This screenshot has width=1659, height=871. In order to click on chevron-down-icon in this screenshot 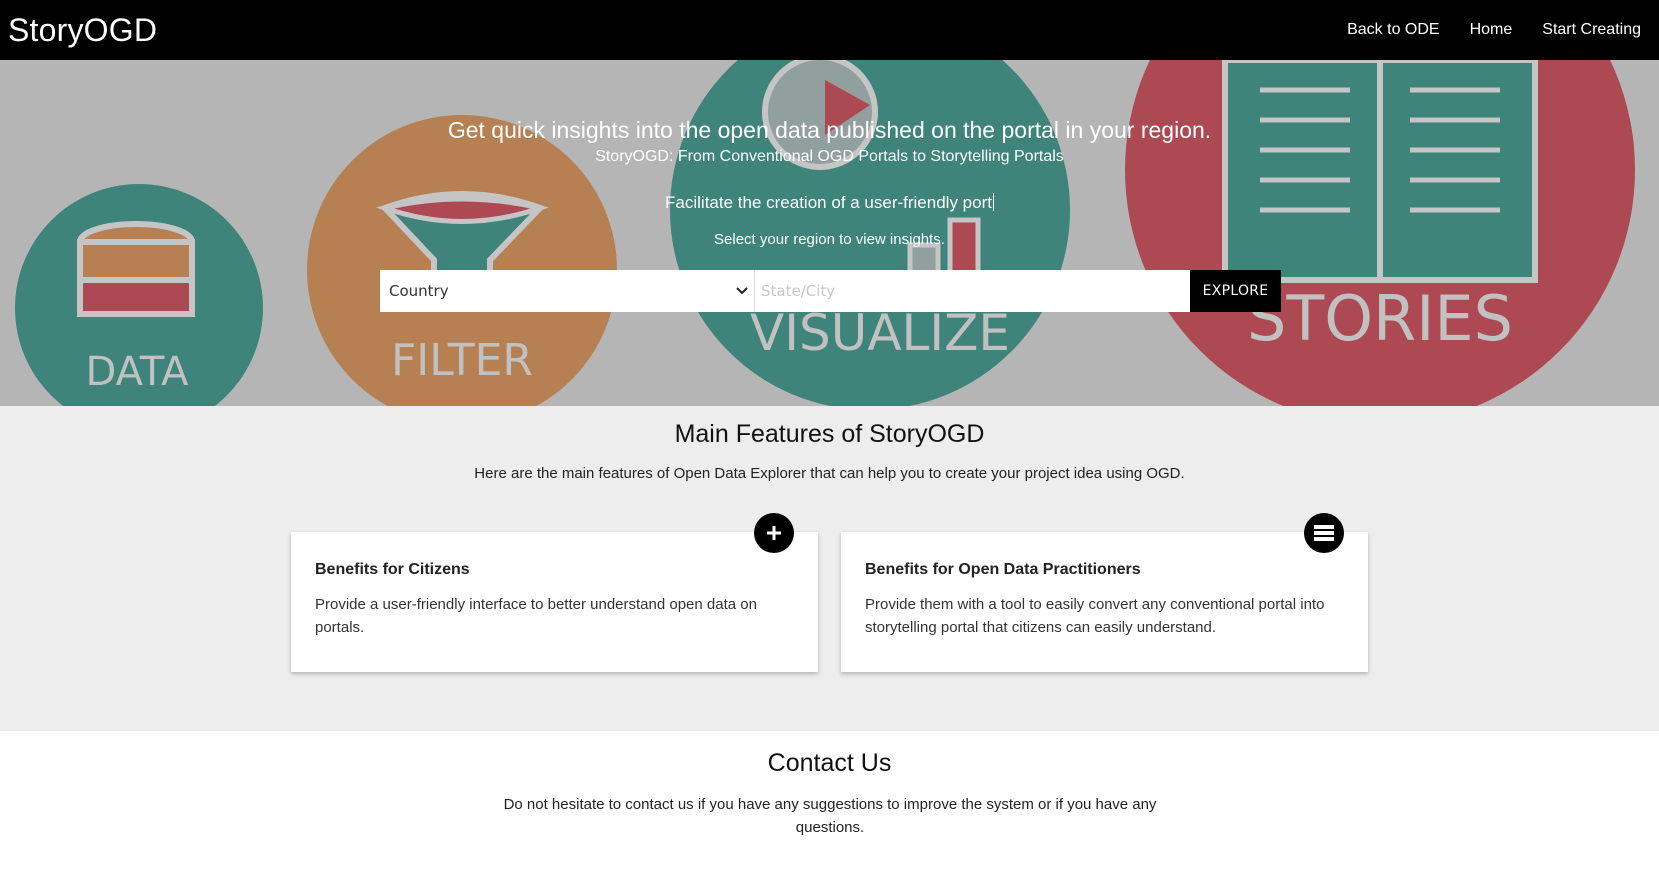, I will do `click(742, 291)`.